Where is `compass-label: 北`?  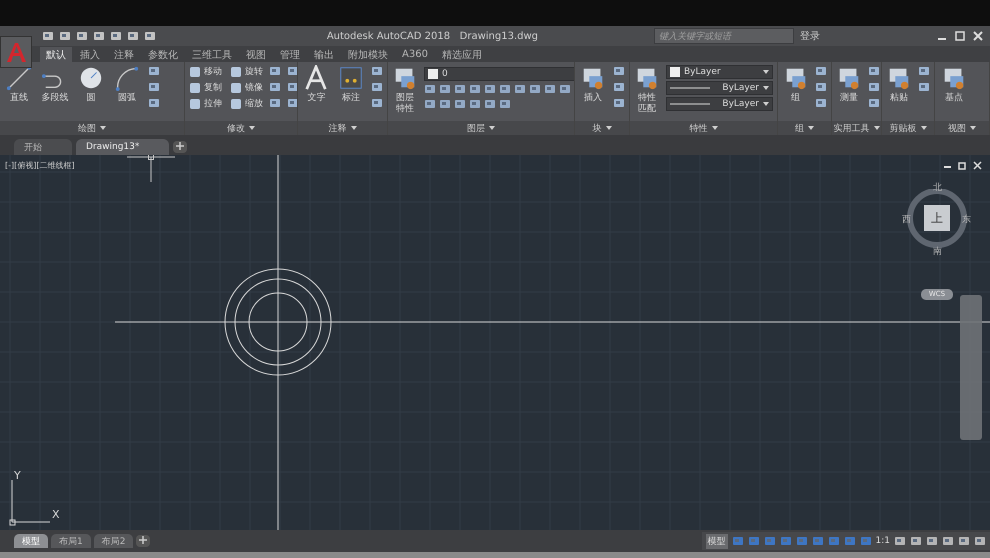
compass-label: 北 is located at coordinates (937, 187).